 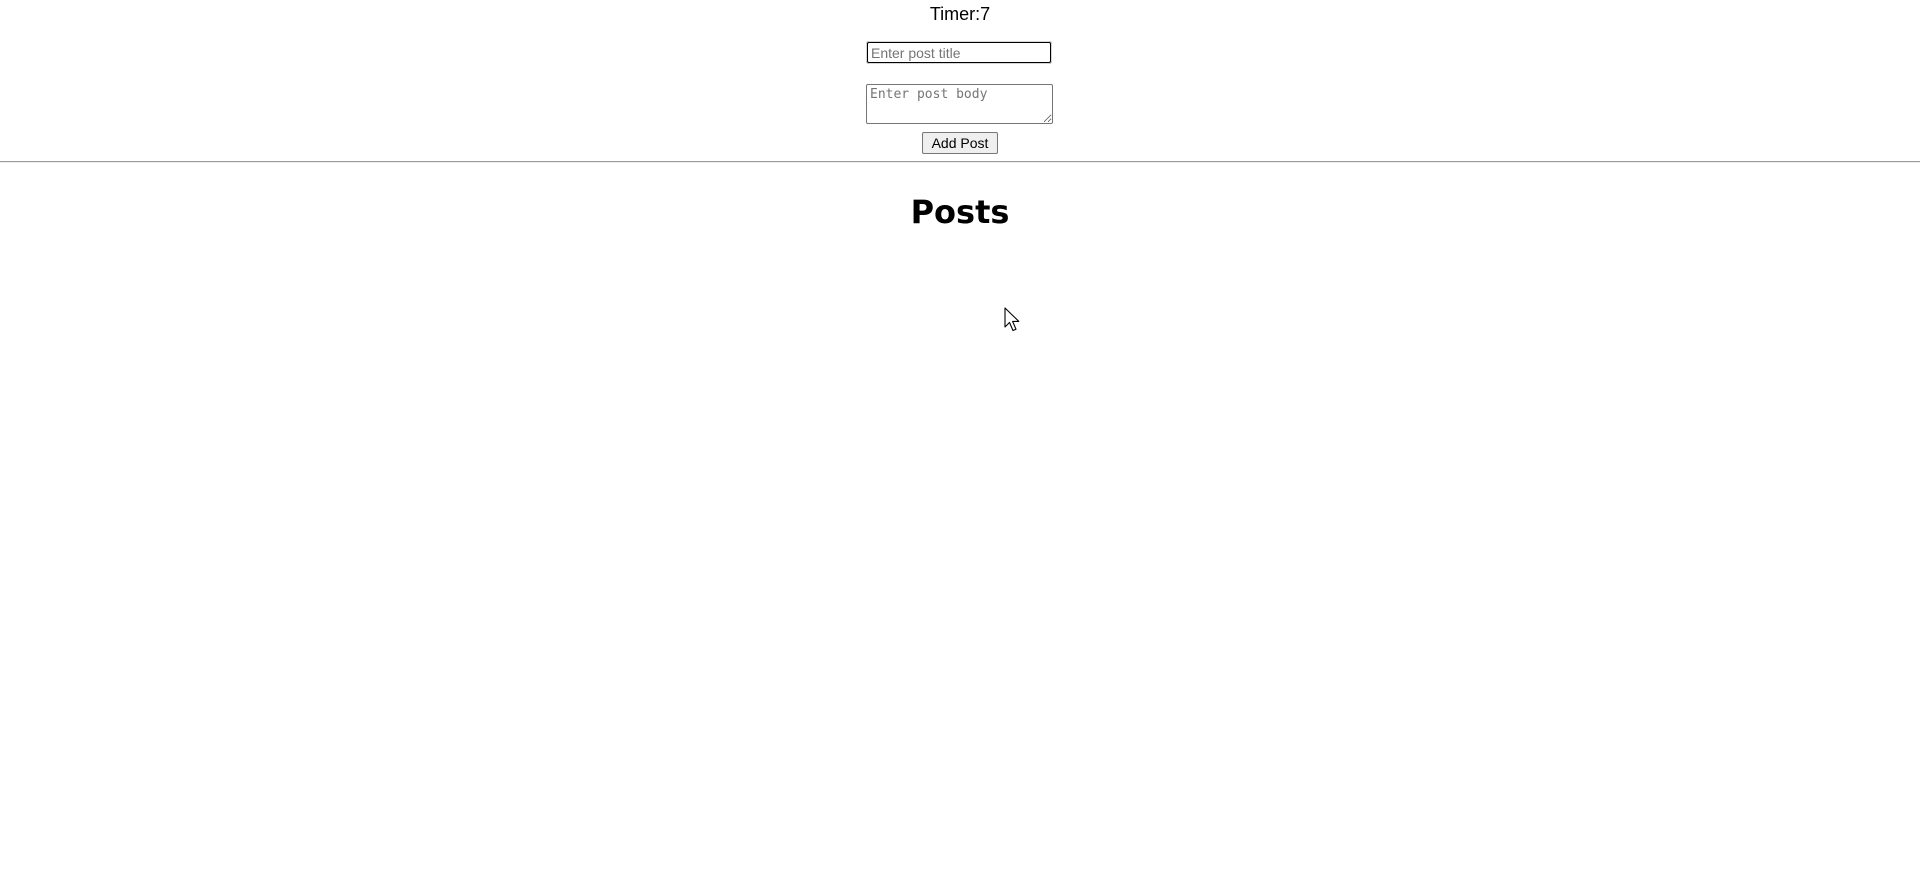 I want to click on timer-value: 7, so click(x=985, y=14).